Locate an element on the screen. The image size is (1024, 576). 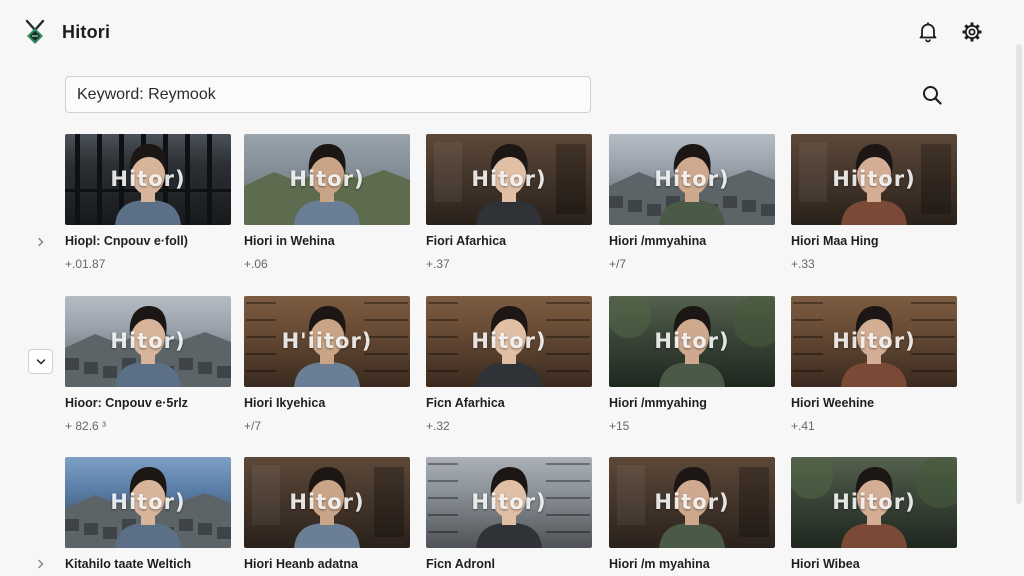
card-meta: + 82.6 ³ is located at coordinates (86, 426).